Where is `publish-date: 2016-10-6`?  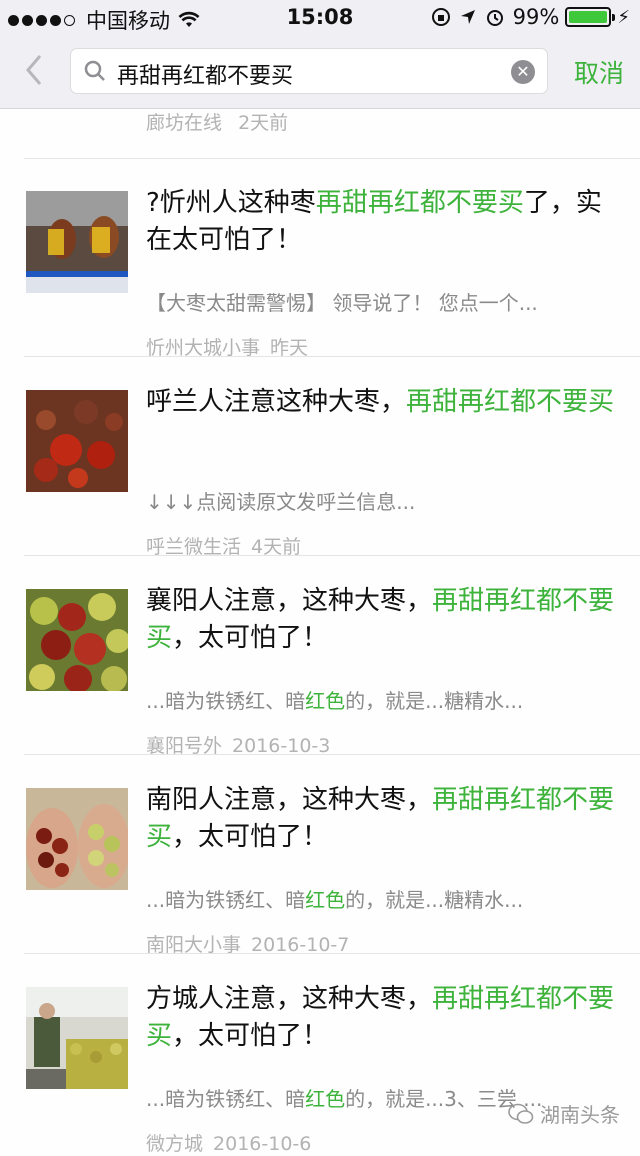 publish-date: 2016-10-6 is located at coordinates (262, 1144).